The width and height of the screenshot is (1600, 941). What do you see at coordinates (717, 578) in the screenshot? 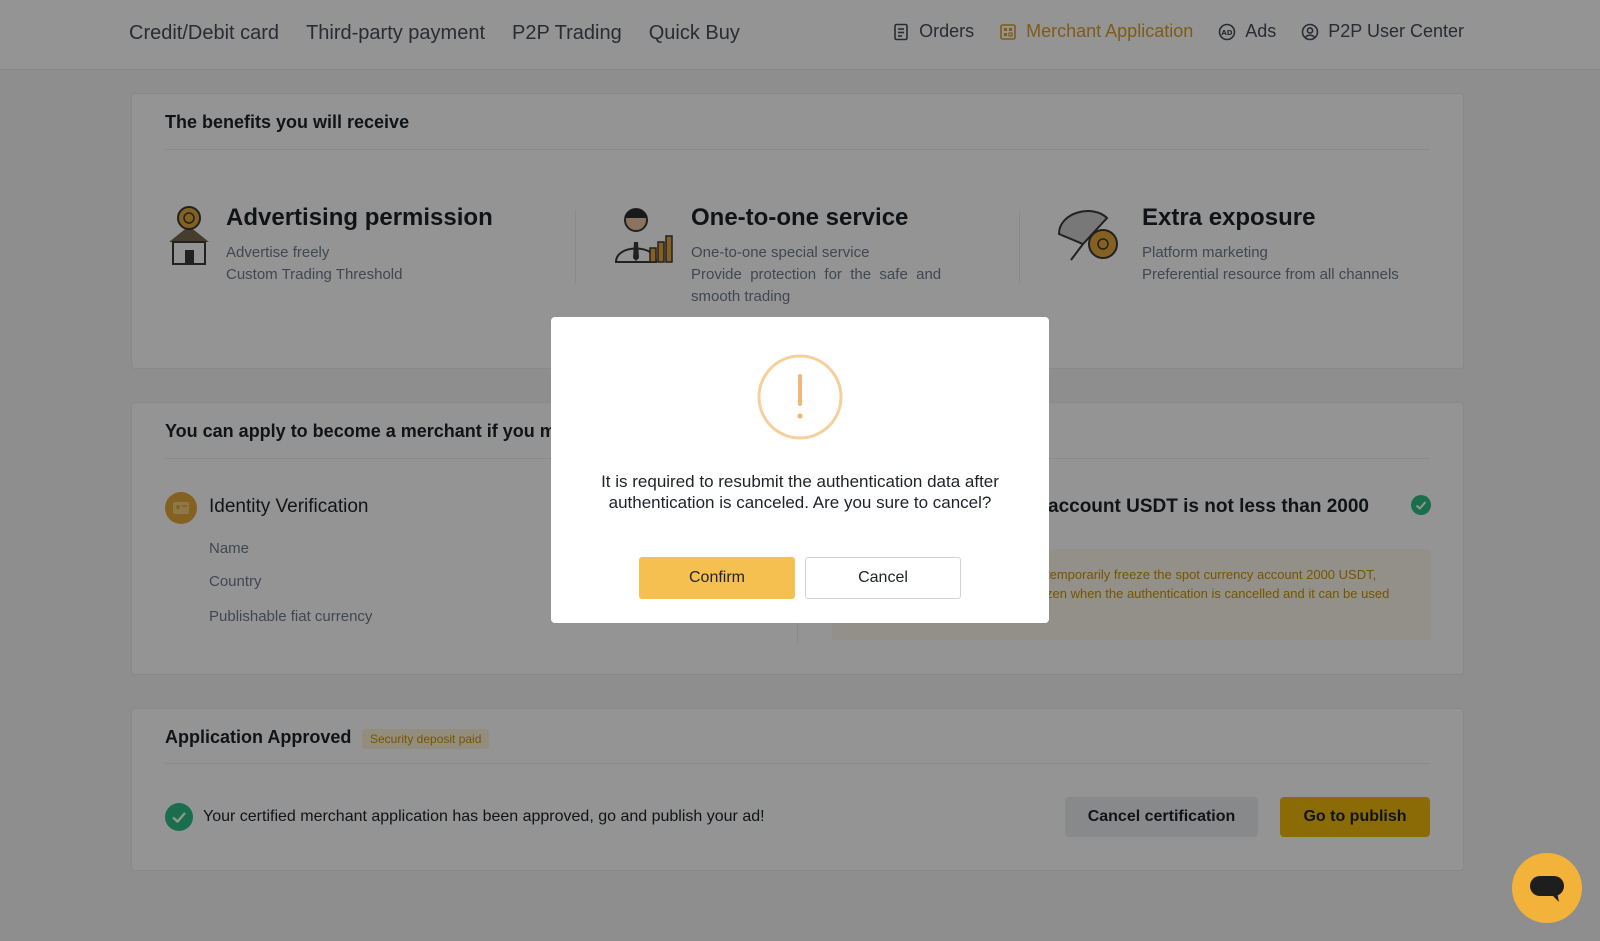
I see `confirm-button: Confirm` at bounding box center [717, 578].